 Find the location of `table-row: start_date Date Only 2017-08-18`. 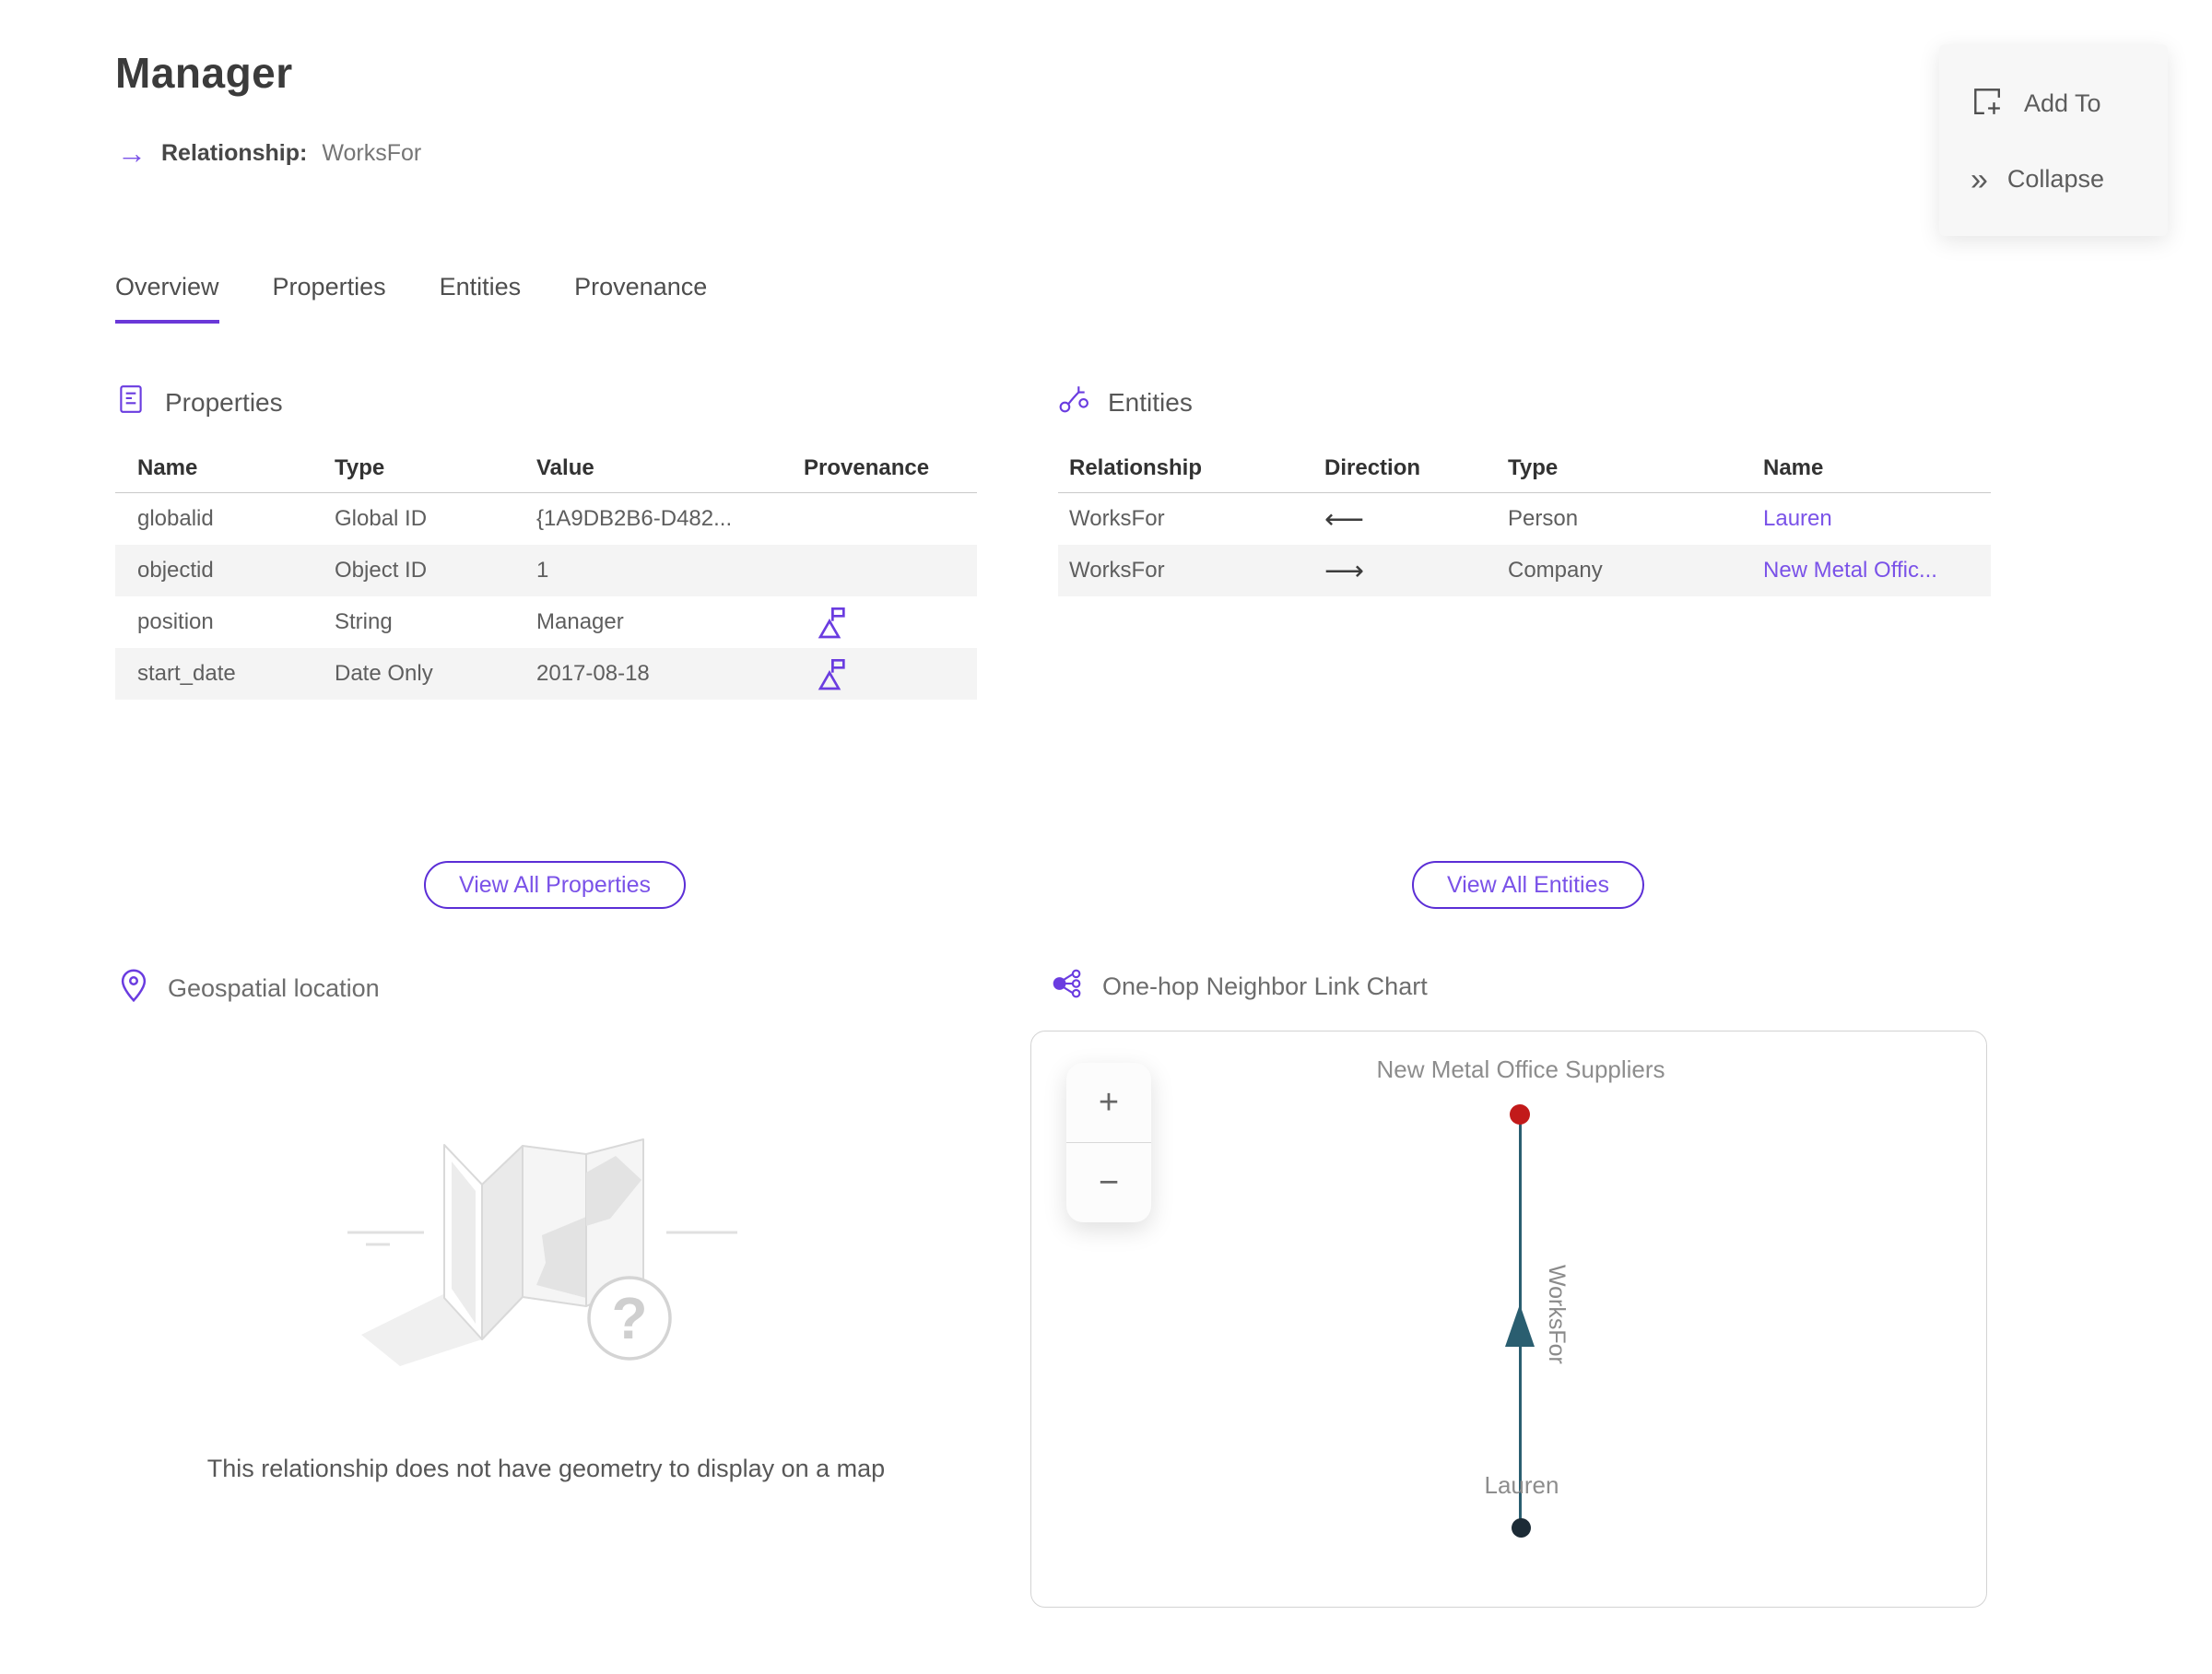

table-row: start_date Date Only 2017-08-18 is located at coordinates (546, 674).